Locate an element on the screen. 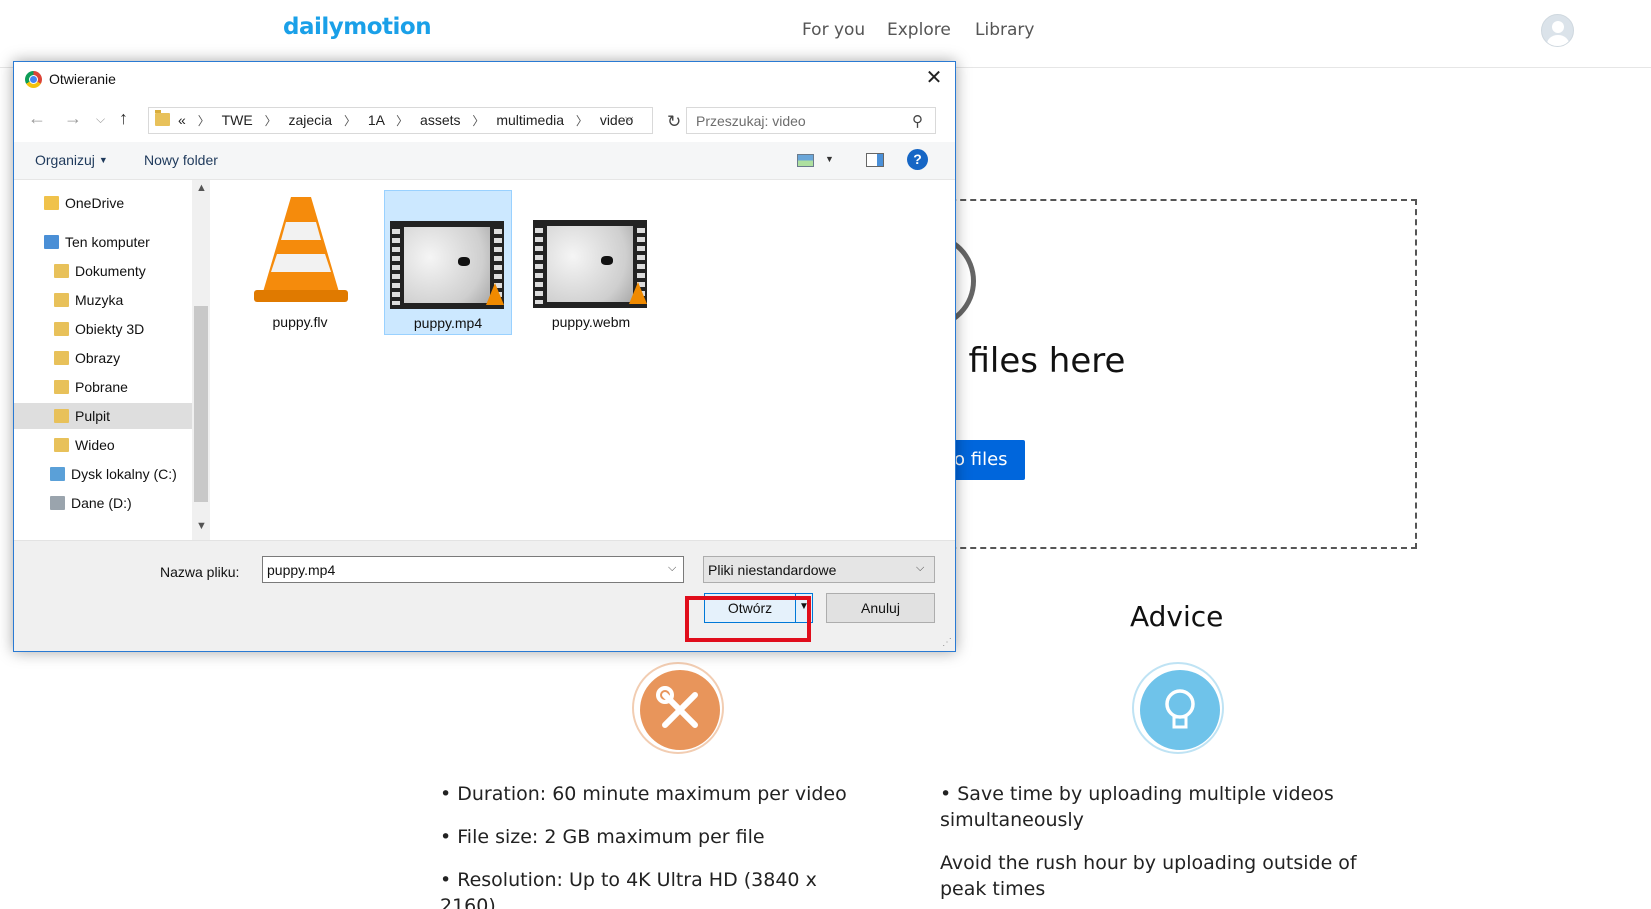 The width and height of the screenshot is (1651, 909). sidebar-item-label: Obrazy is located at coordinates (98, 358).